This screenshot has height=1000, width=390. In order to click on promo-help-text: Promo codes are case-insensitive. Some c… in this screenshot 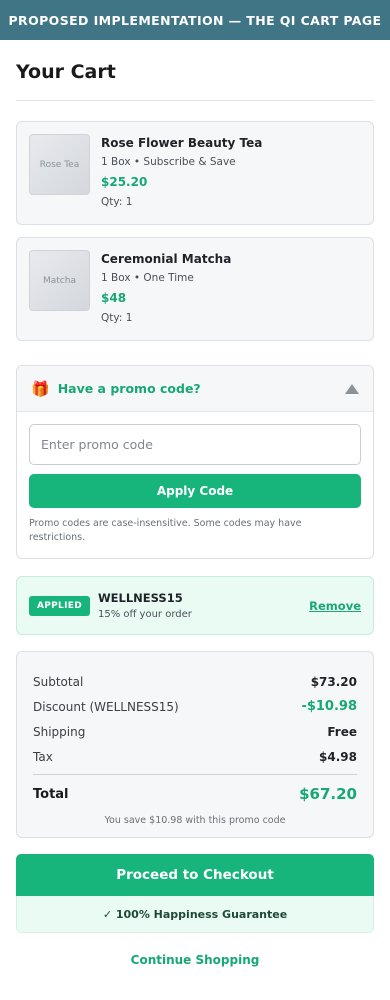, I will do `click(165, 530)`.